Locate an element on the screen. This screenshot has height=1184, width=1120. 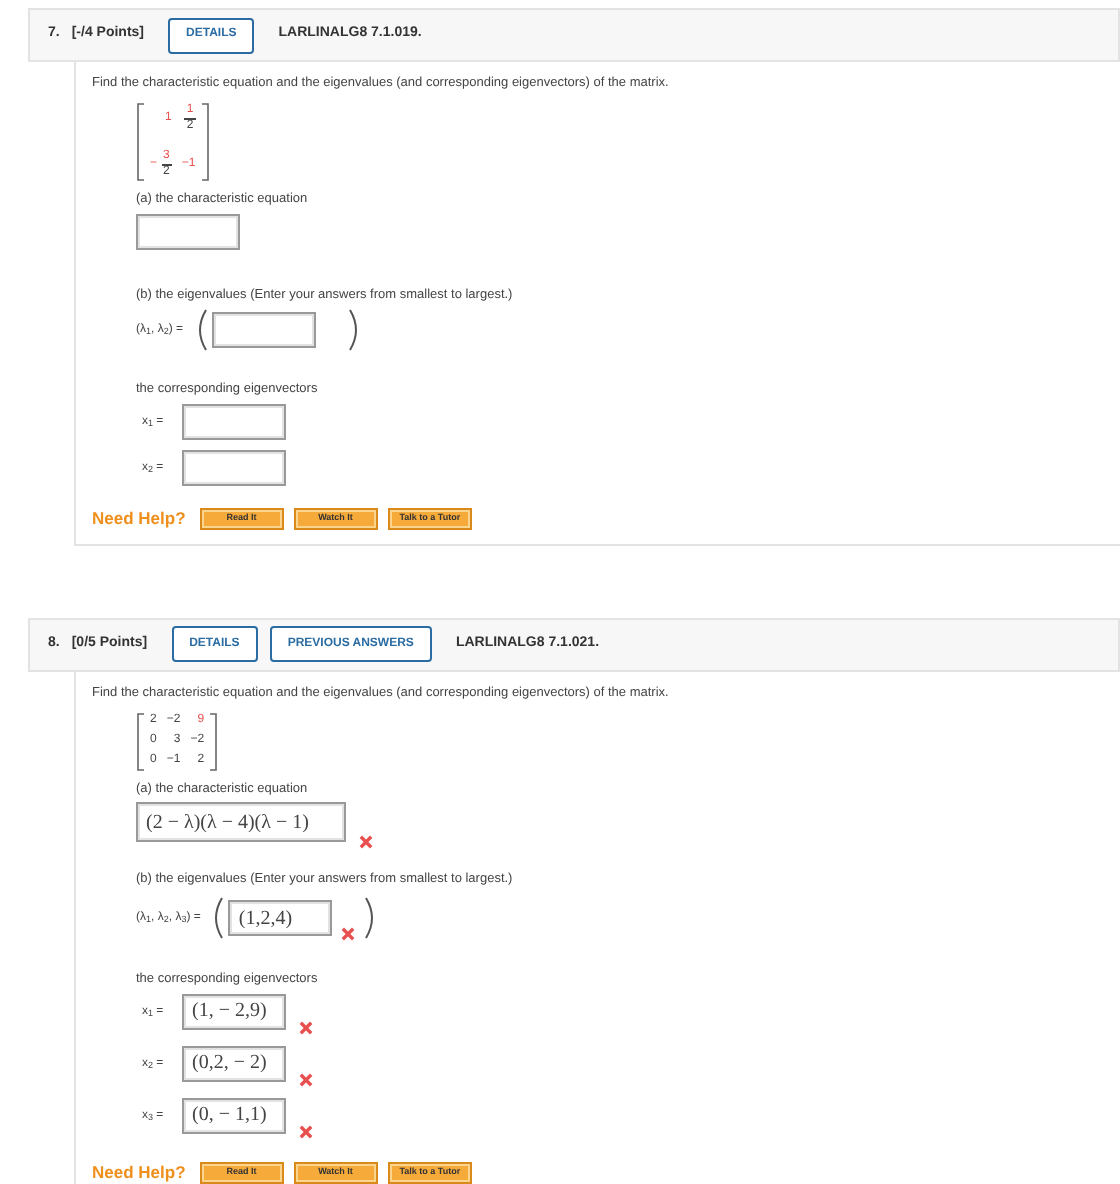
answer-field: (2 − λ)(λ − 4)(λ − 1) is located at coordinates (241, 822).